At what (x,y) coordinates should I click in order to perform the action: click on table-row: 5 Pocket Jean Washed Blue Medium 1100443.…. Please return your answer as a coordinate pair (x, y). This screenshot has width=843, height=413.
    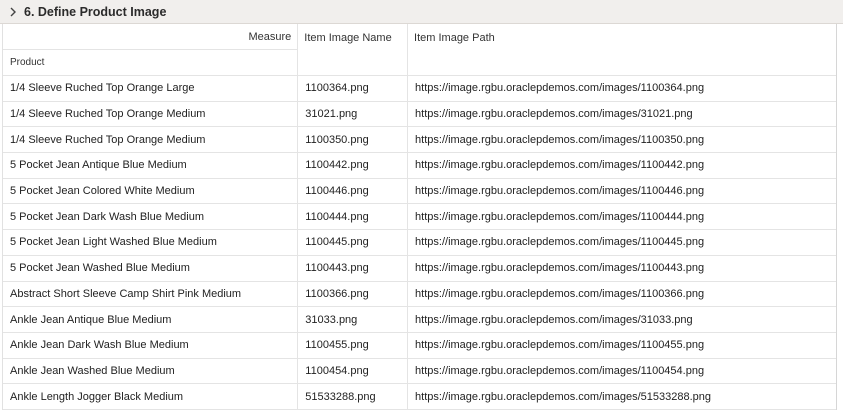
    Looking at the image, I should click on (419, 268).